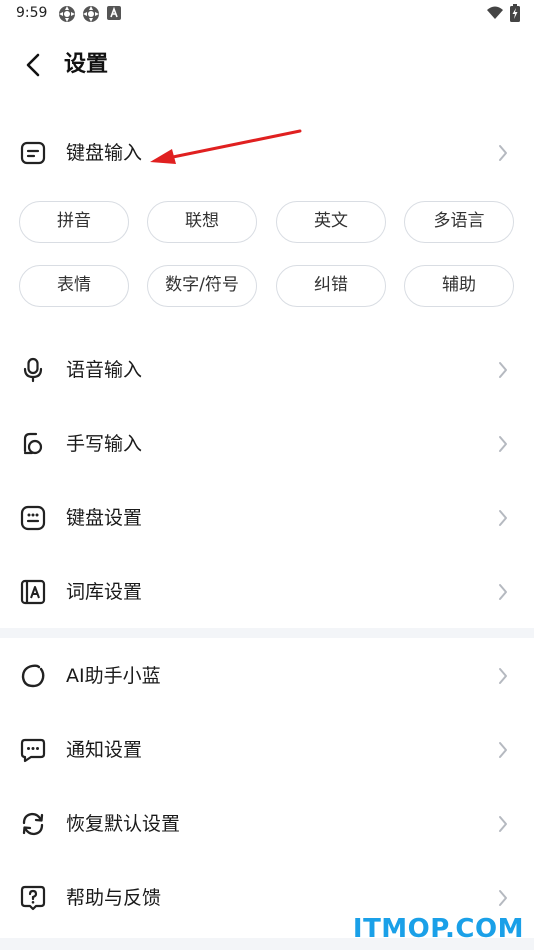 The image size is (534, 950). What do you see at coordinates (104, 592) in the screenshot?
I see `dictionary-settings-label: 词库设置` at bounding box center [104, 592].